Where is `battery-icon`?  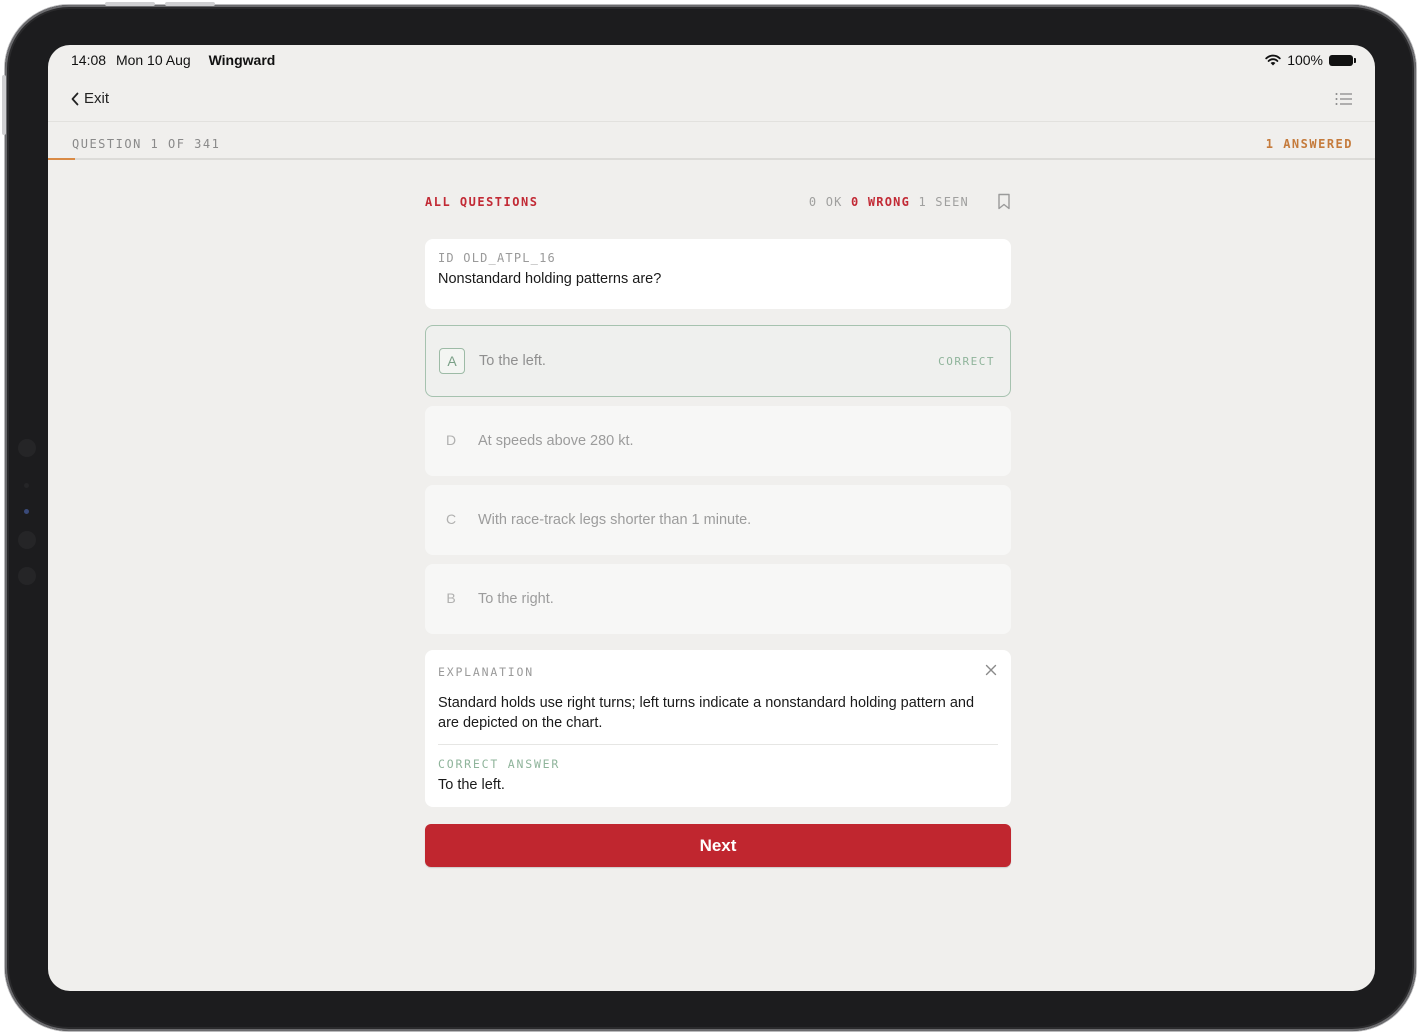 battery-icon is located at coordinates (1342, 60).